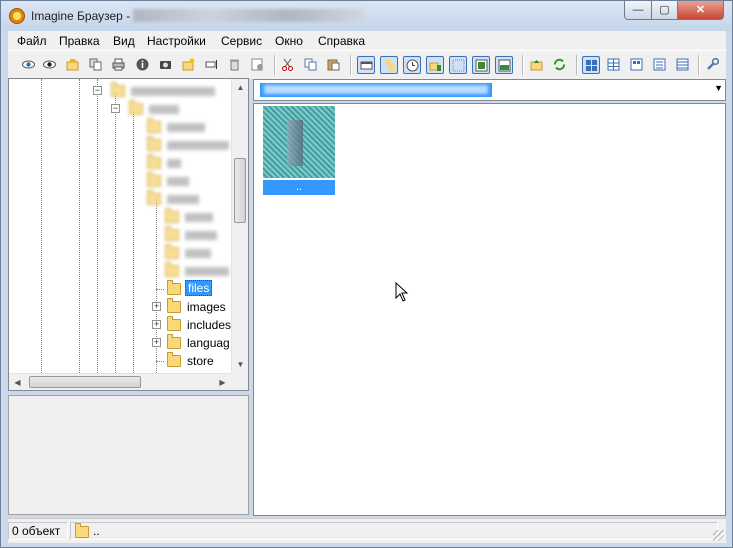  What do you see at coordinates (458, 65) in the screenshot?
I see `dotted-panel-icon` at bounding box center [458, 65].